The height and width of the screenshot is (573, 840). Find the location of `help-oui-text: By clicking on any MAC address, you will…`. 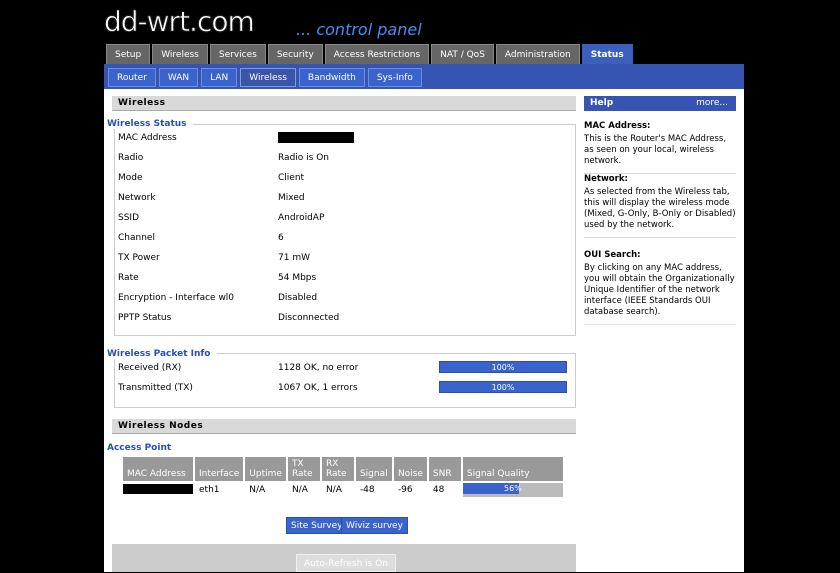

help-oui-text: By clicking on any MAC address, you will… is located at coordinates (659, 290).